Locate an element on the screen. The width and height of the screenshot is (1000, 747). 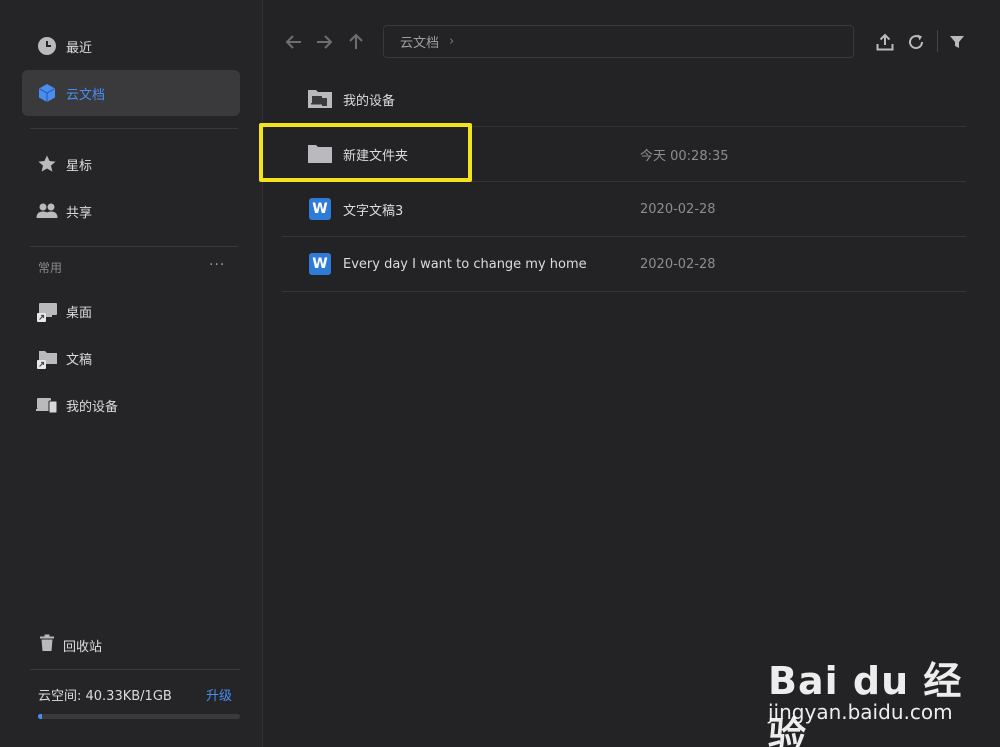
folder-shortcut-icon is located at coordinates (47, 358).